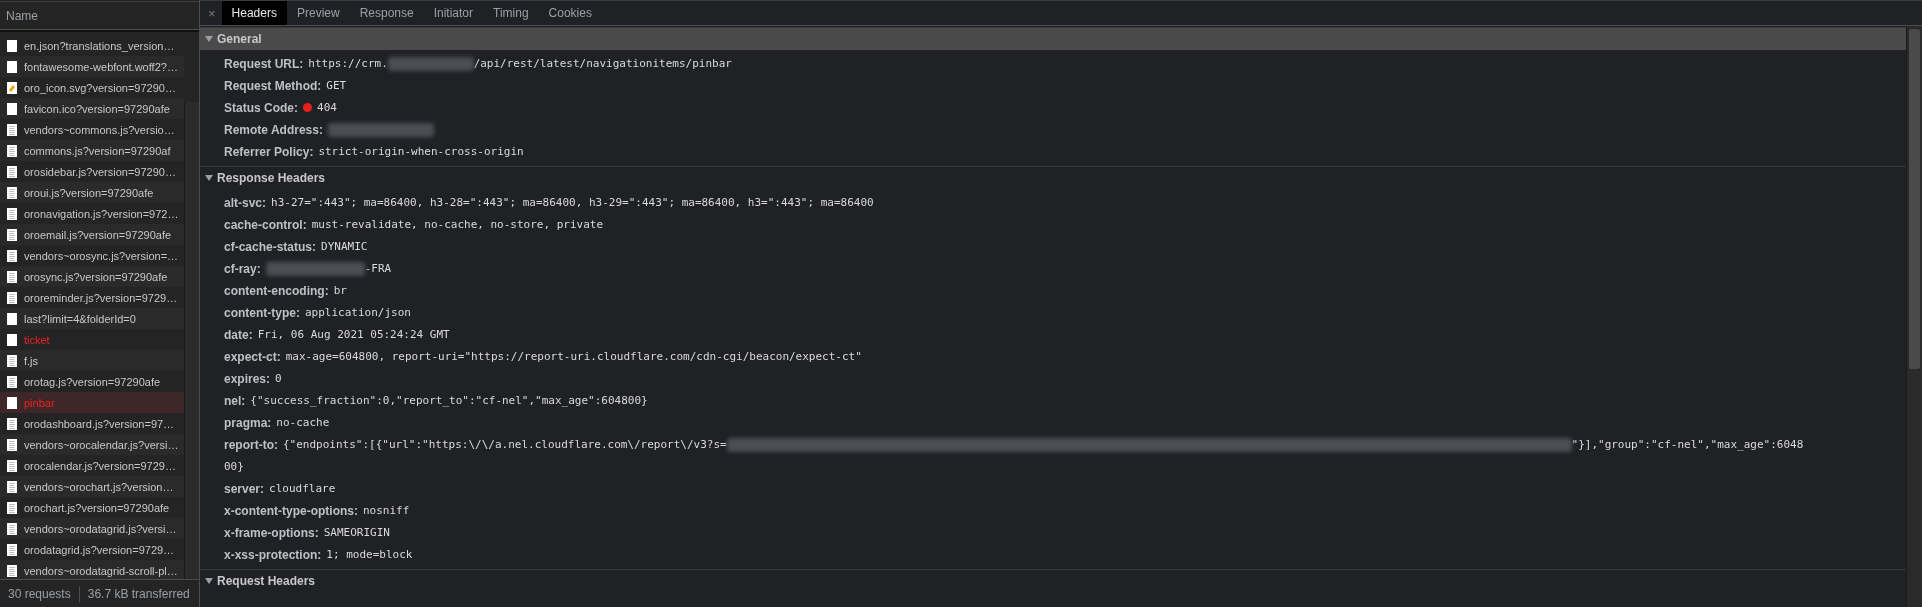  Describe the element at coordinates (138, 593) in the screenshot. I see `status-text: 36.7 kB transferred` at that location.